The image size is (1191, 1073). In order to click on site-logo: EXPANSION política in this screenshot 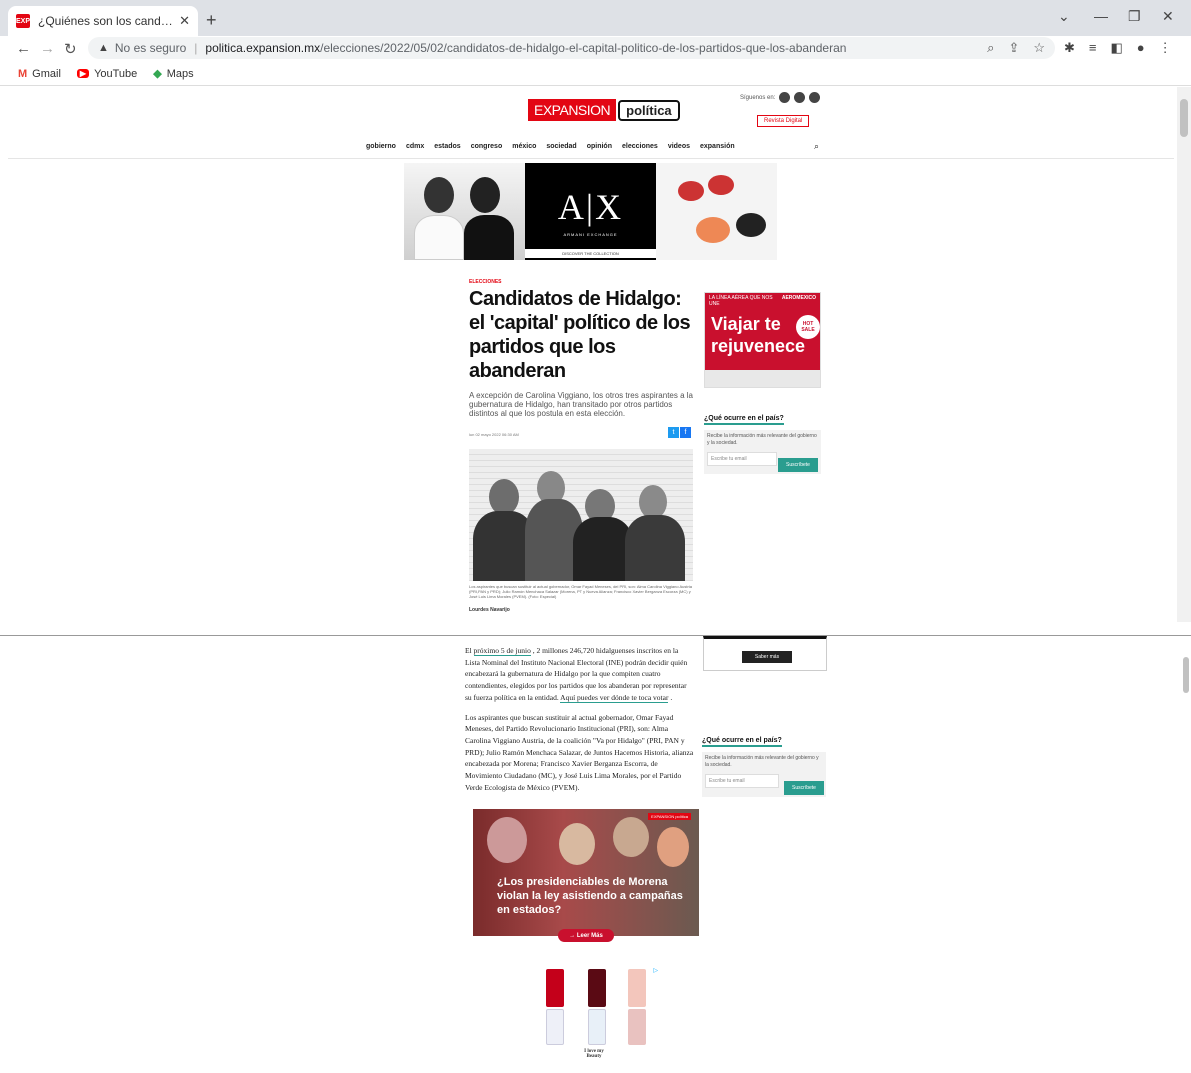, I will do `click(604, 110)`.